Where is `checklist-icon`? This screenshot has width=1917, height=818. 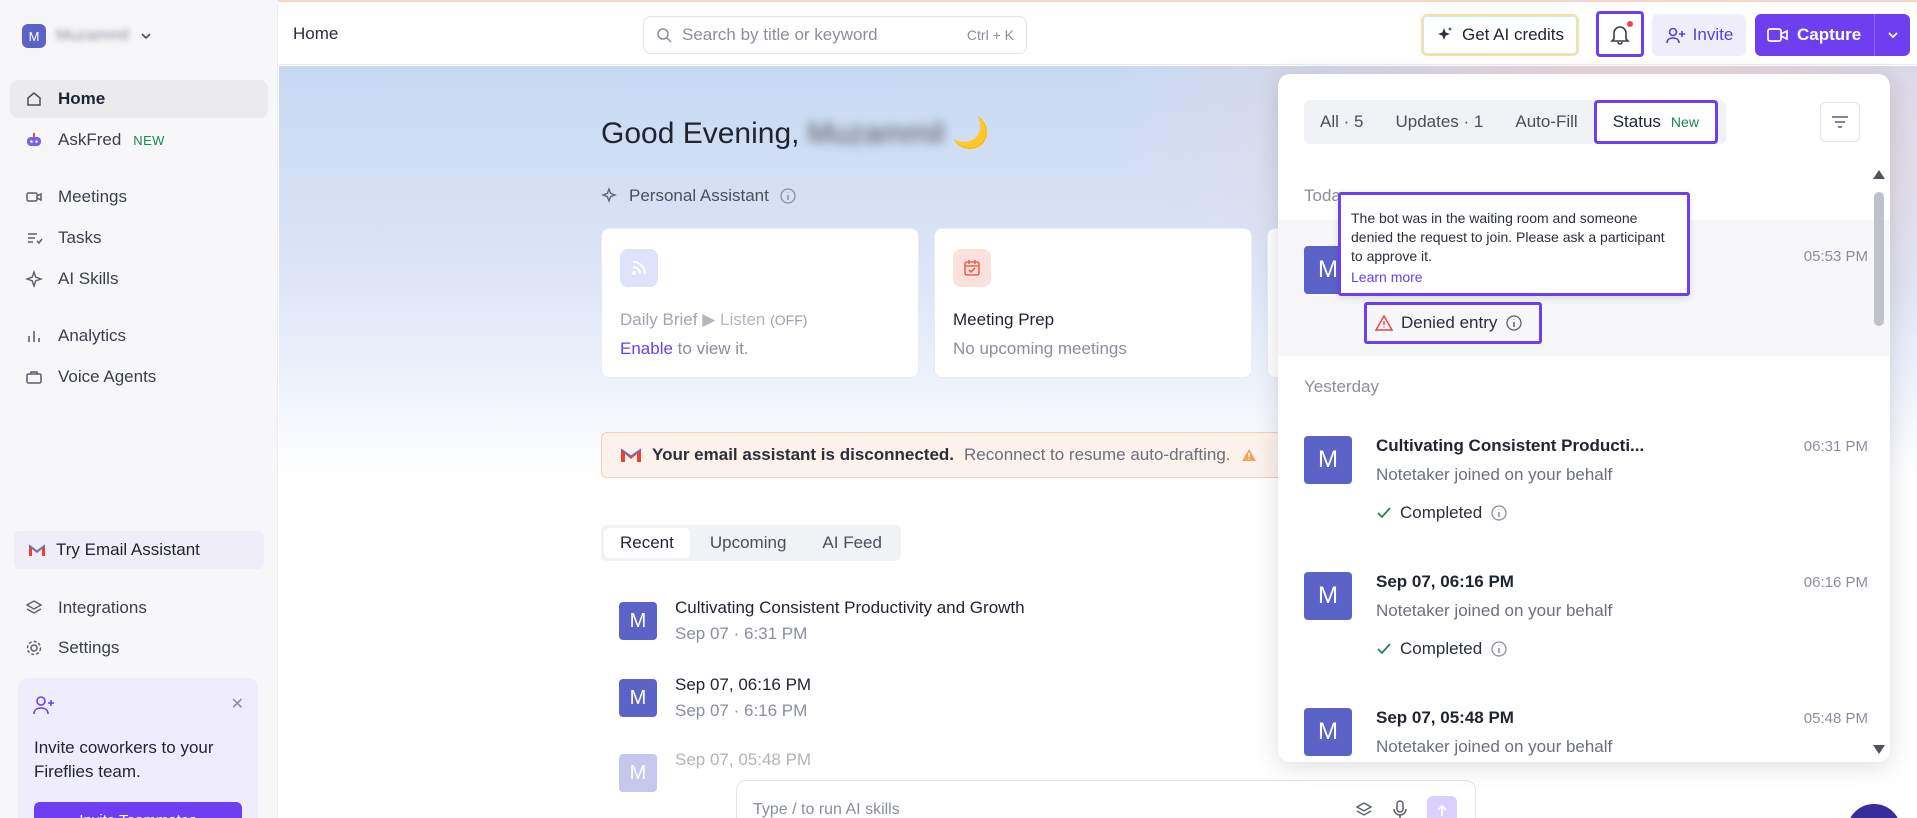
checklist-icon is located at coordinates (34, 238).